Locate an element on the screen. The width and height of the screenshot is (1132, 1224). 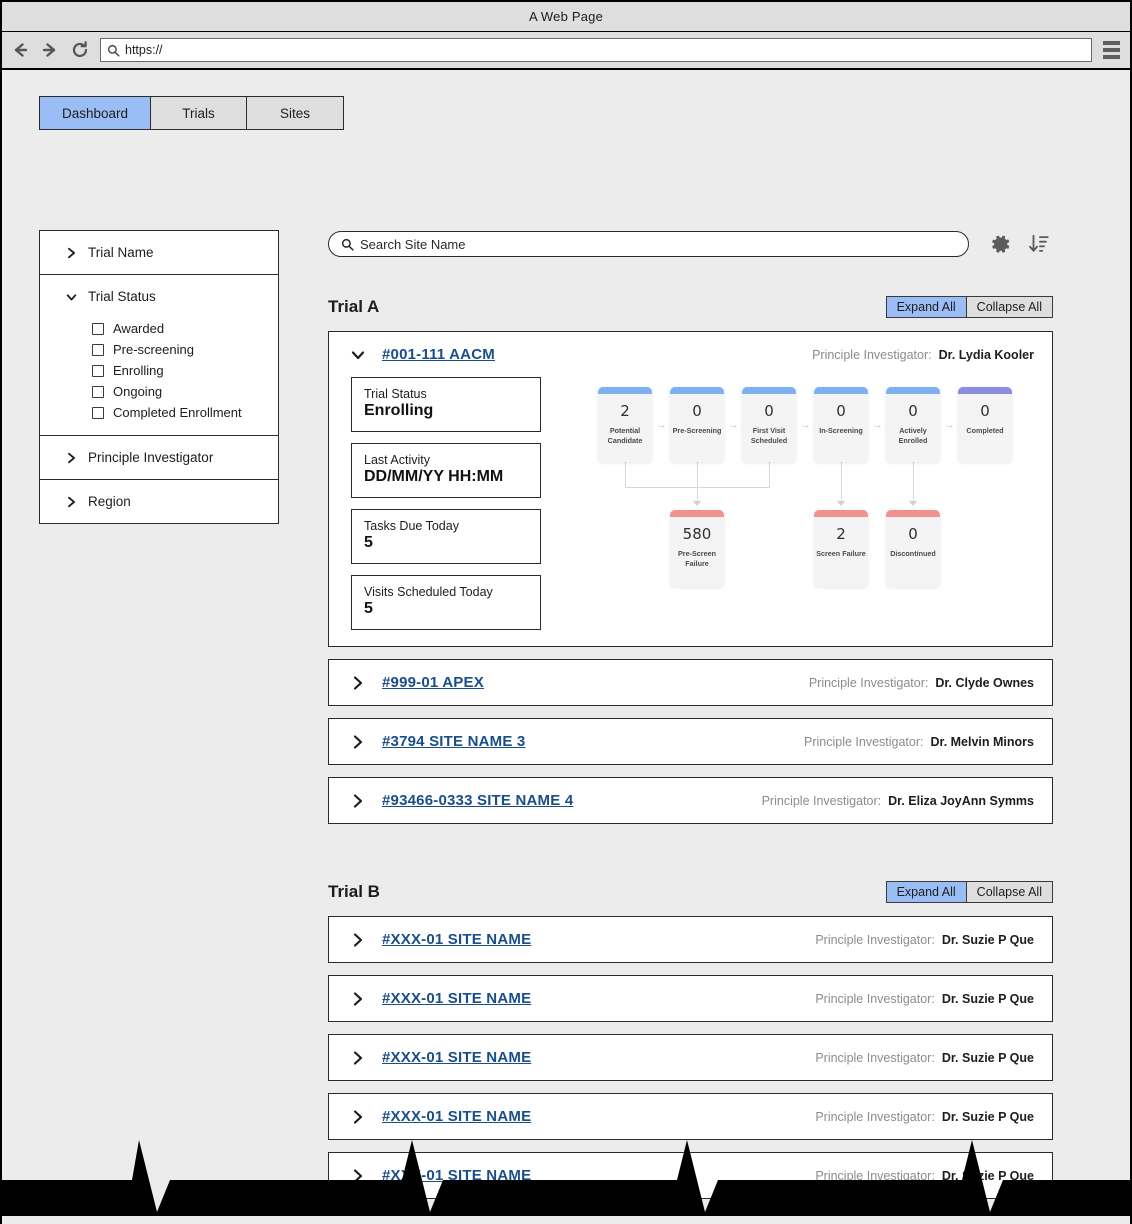
flow-arrow-icon: → is located at coordinates (949, 425).